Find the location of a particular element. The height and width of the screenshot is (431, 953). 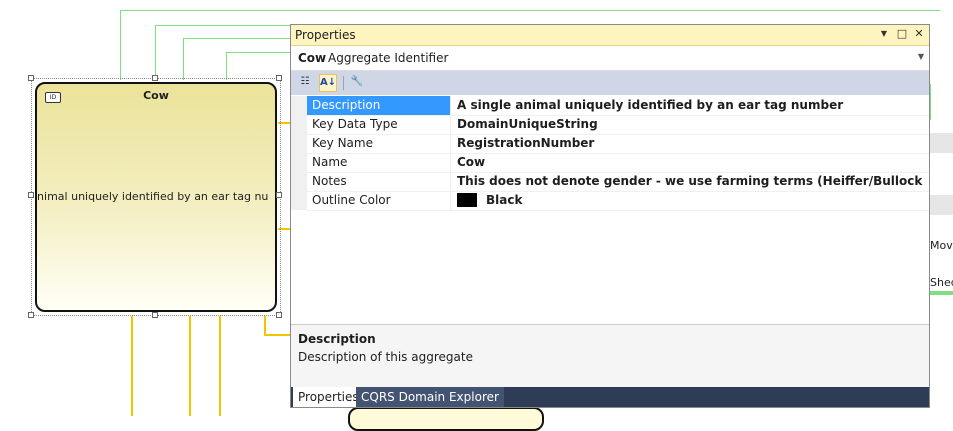

property-name: Description is located at coordinates (379, 105).